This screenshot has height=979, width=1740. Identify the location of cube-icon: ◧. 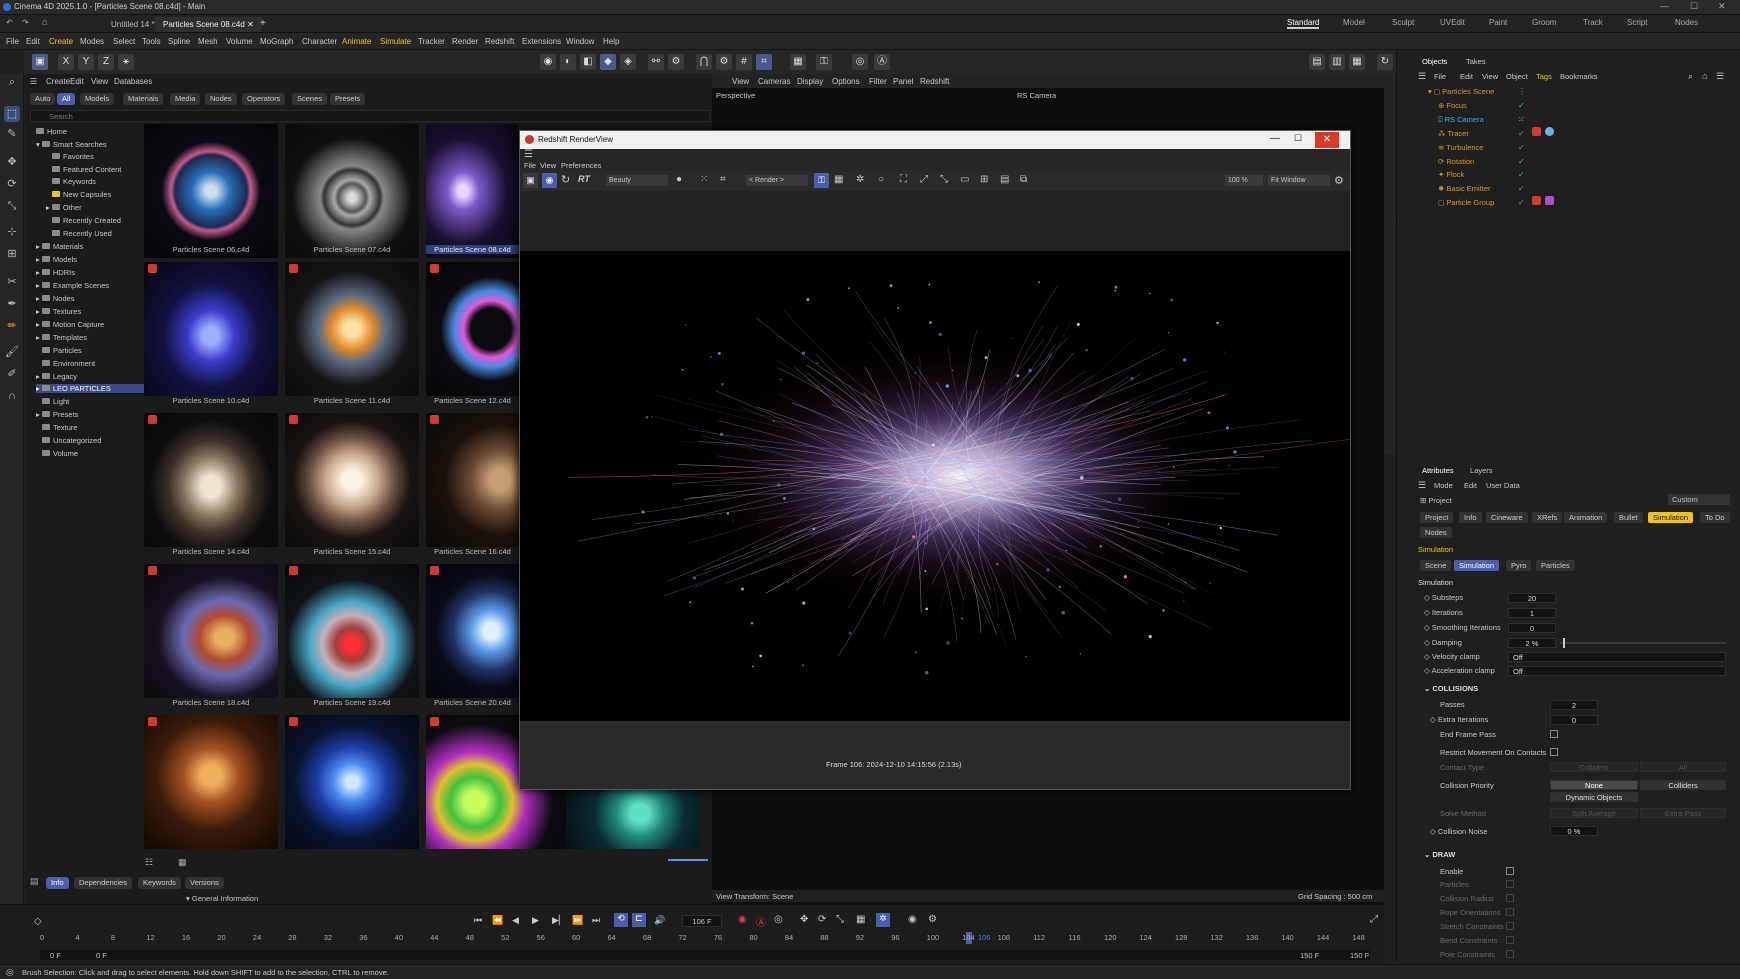
(588, 62).